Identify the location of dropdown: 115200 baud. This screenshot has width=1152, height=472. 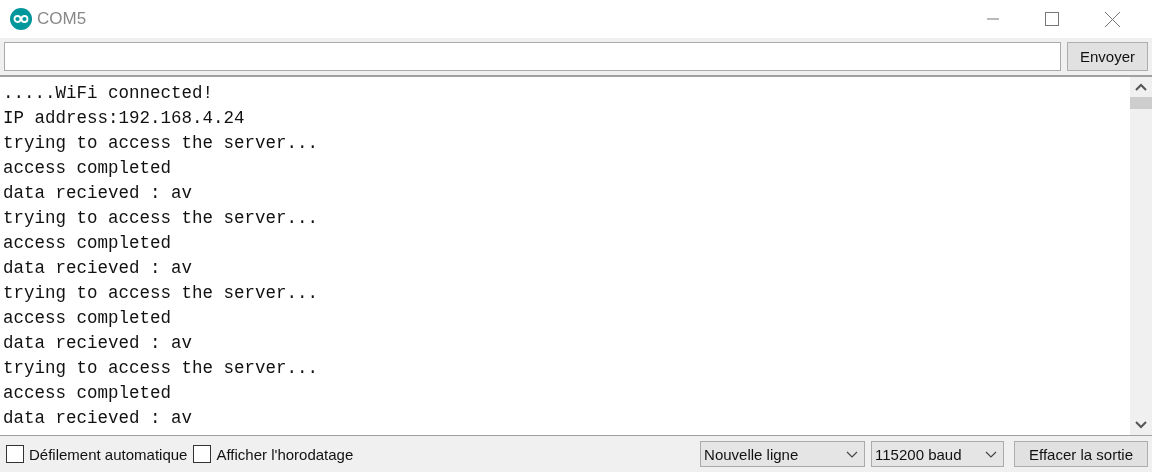
(938, 454).